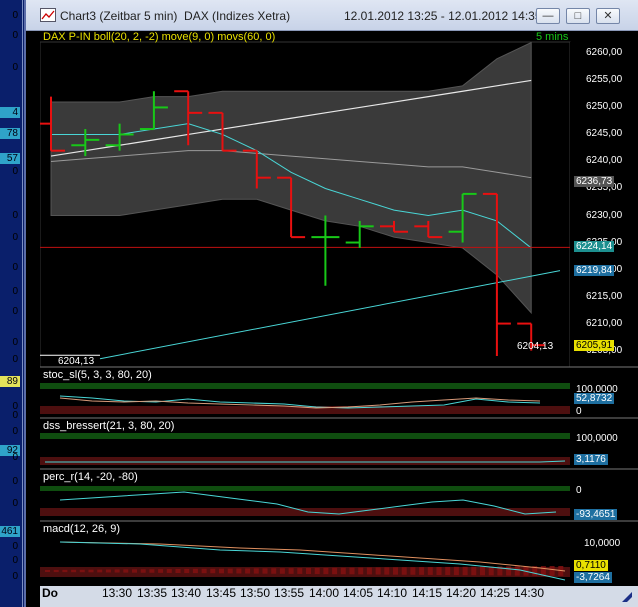 The image size is (638, 607). I want to click on left-value-22: 461, so click(10, 531).